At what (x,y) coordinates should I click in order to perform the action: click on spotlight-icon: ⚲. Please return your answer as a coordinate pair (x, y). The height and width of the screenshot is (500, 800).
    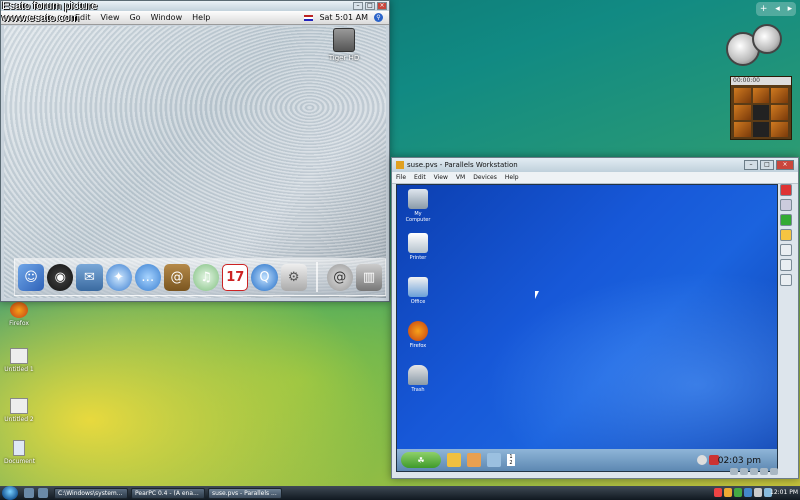
    Looking at the image, I should click on (378, 17).